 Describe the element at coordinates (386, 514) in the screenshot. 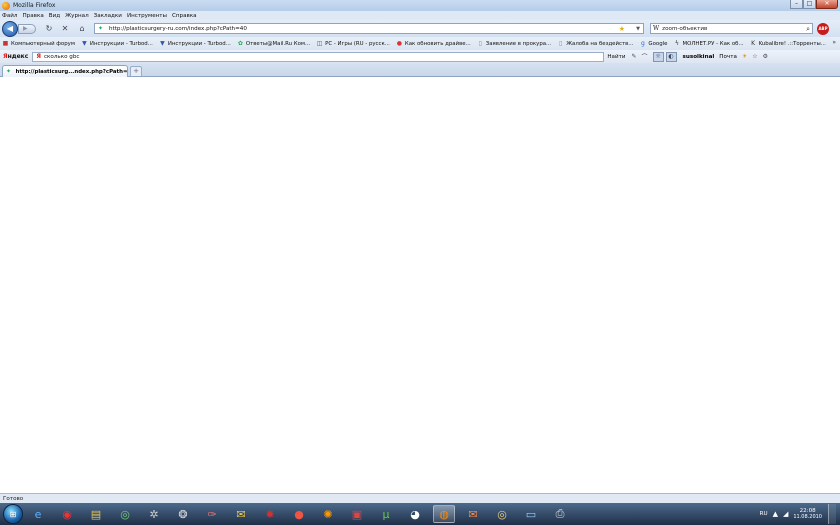

I see `torrent-icon: µ` at that location.